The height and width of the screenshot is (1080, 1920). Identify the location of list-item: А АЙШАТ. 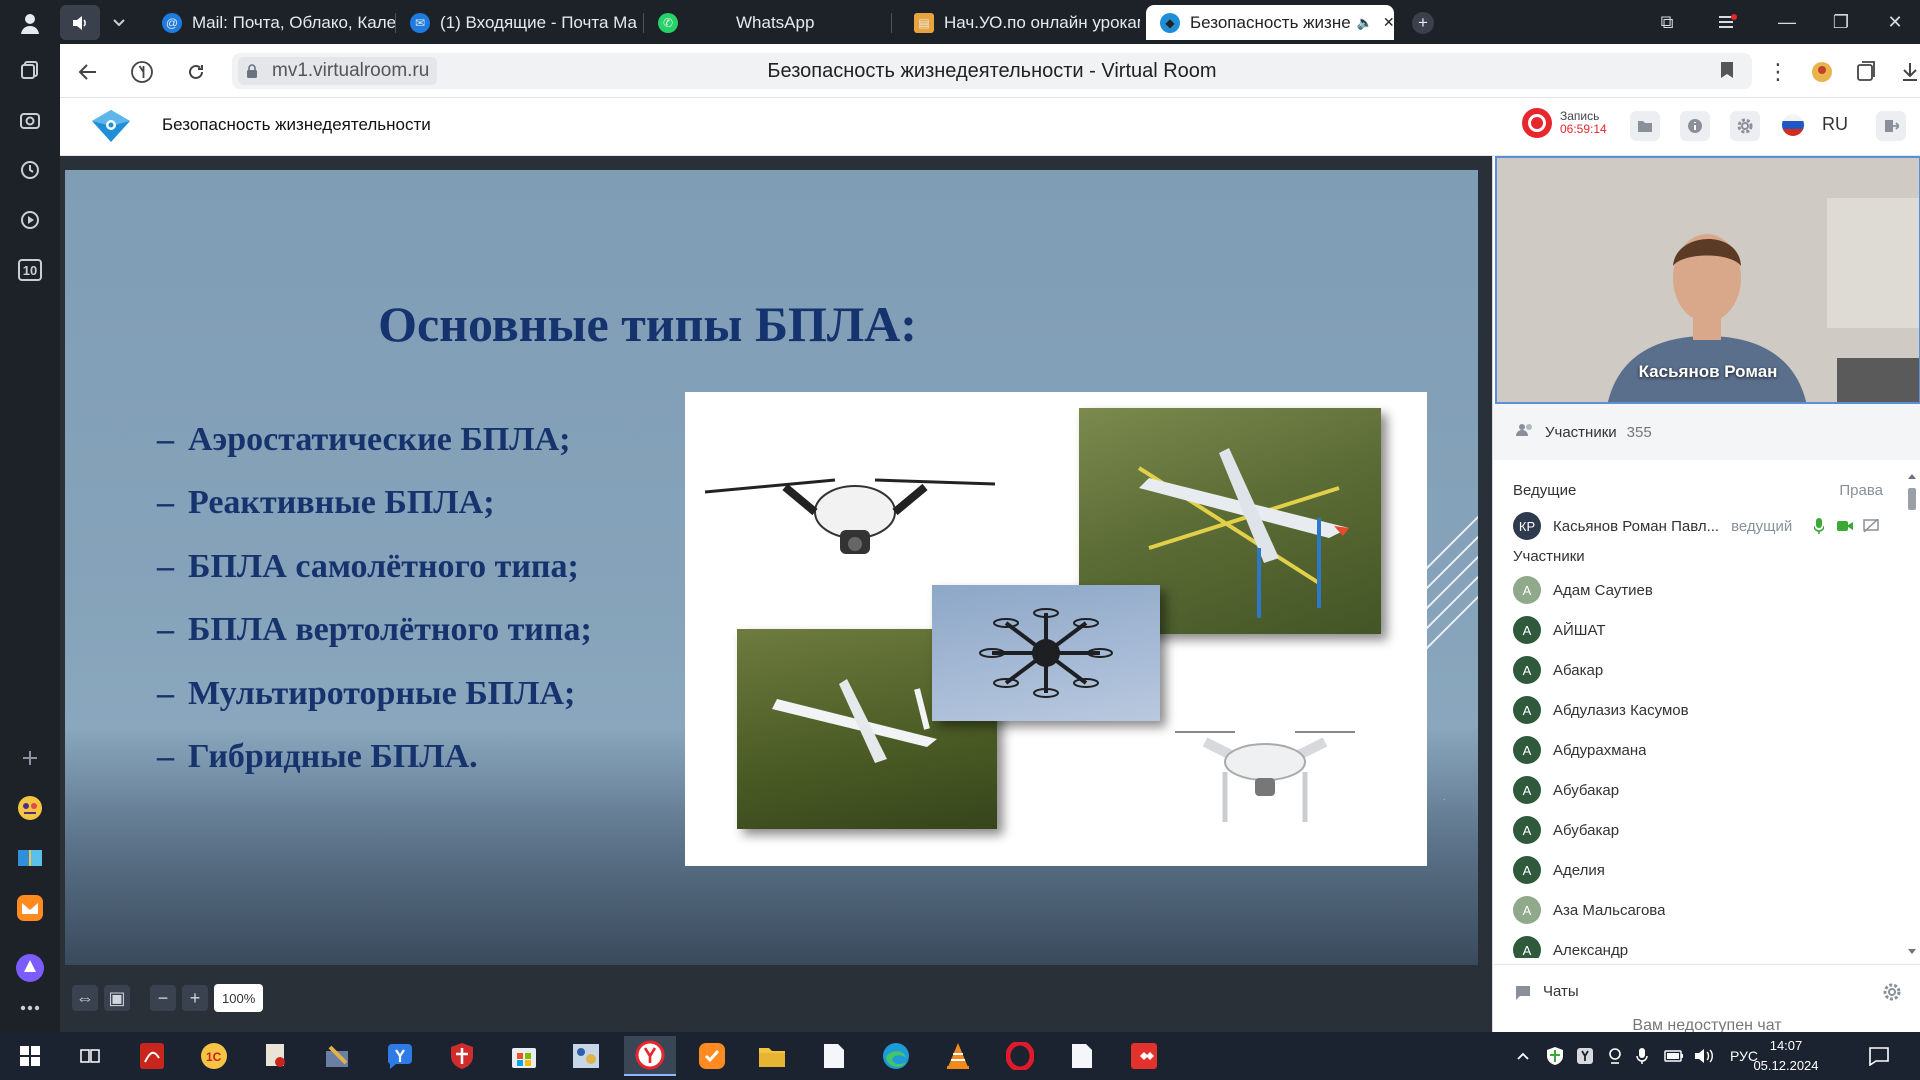
(1703, 630).